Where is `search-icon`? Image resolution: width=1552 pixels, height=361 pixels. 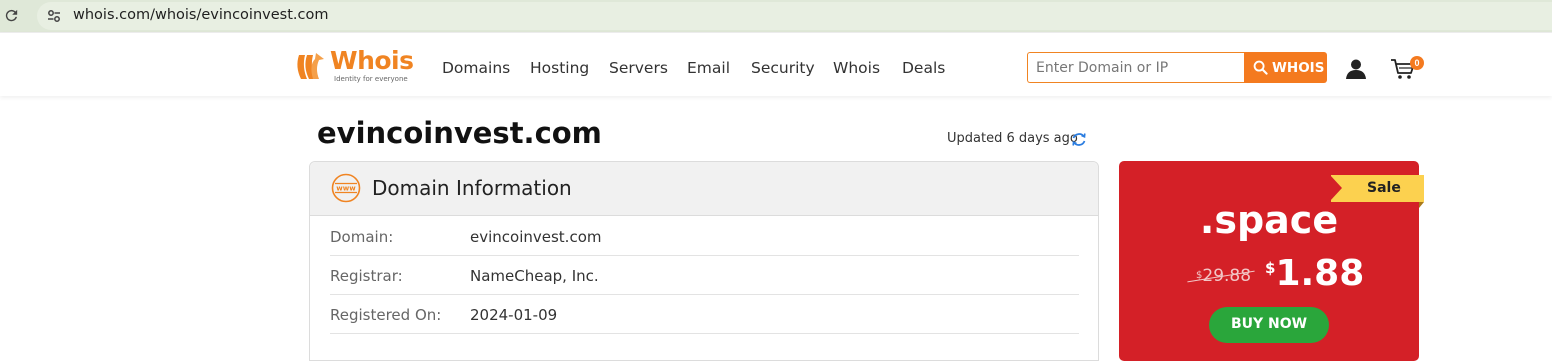 search-icon is located at coordinates (1260, 67).